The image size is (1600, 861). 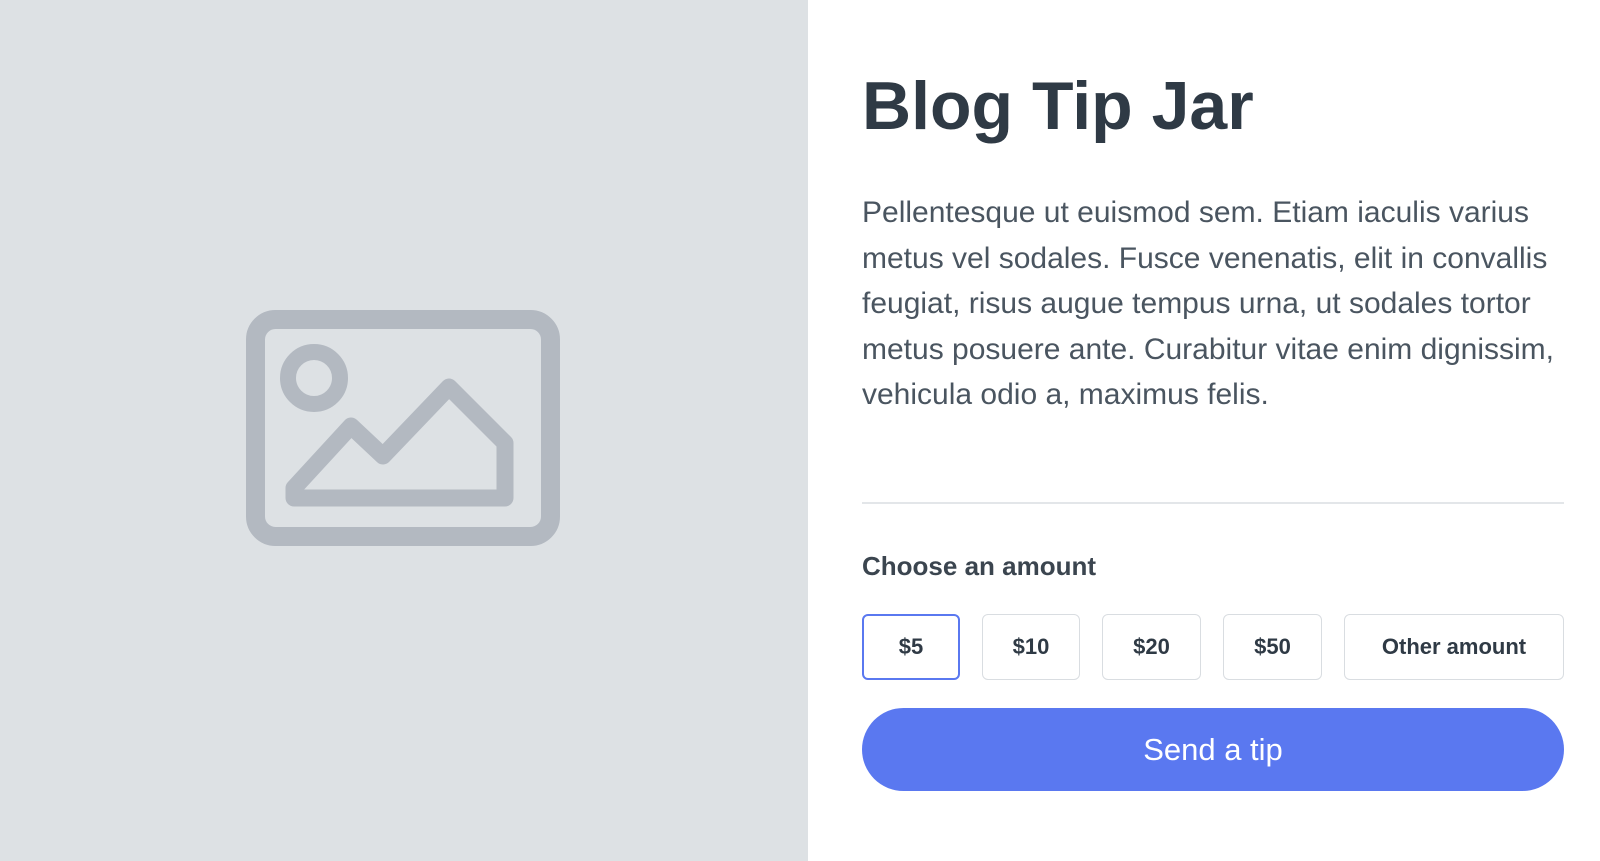 What do you see at coordinates (1454, 647) in the screenshot?
I see `amount-option-other: Other amount` at bounding box center [1454, 647].